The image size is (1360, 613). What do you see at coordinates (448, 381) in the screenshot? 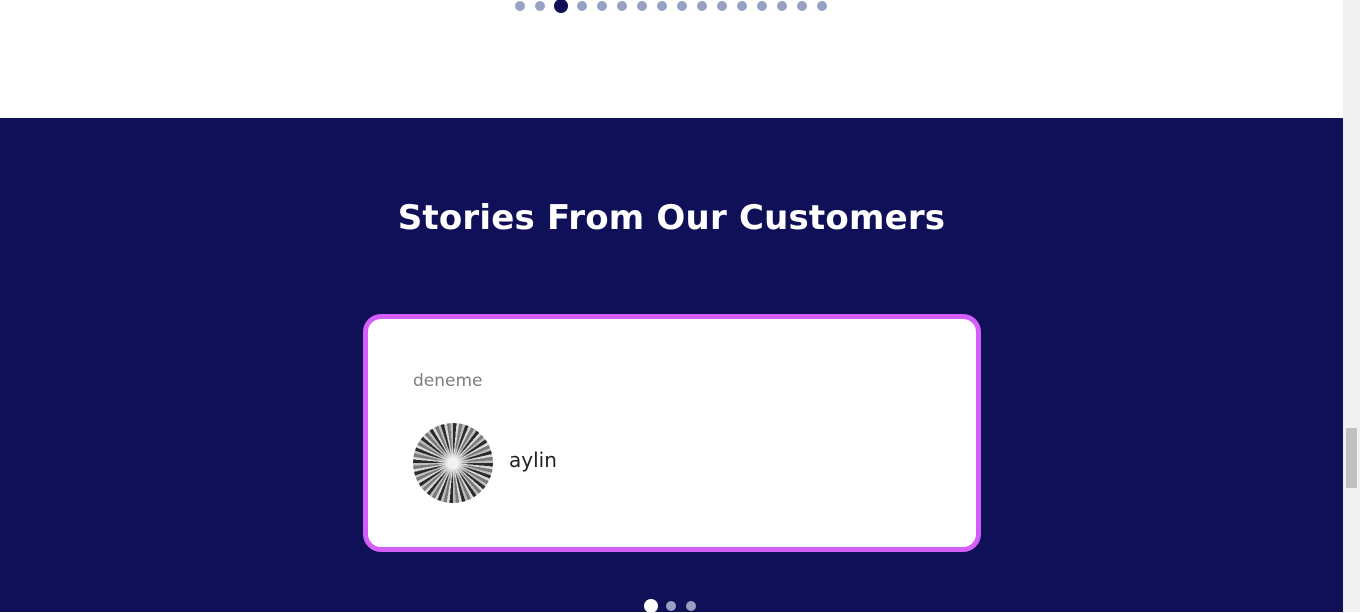
I see `testimonial-text: deneme` at bounding box center [448, 381].